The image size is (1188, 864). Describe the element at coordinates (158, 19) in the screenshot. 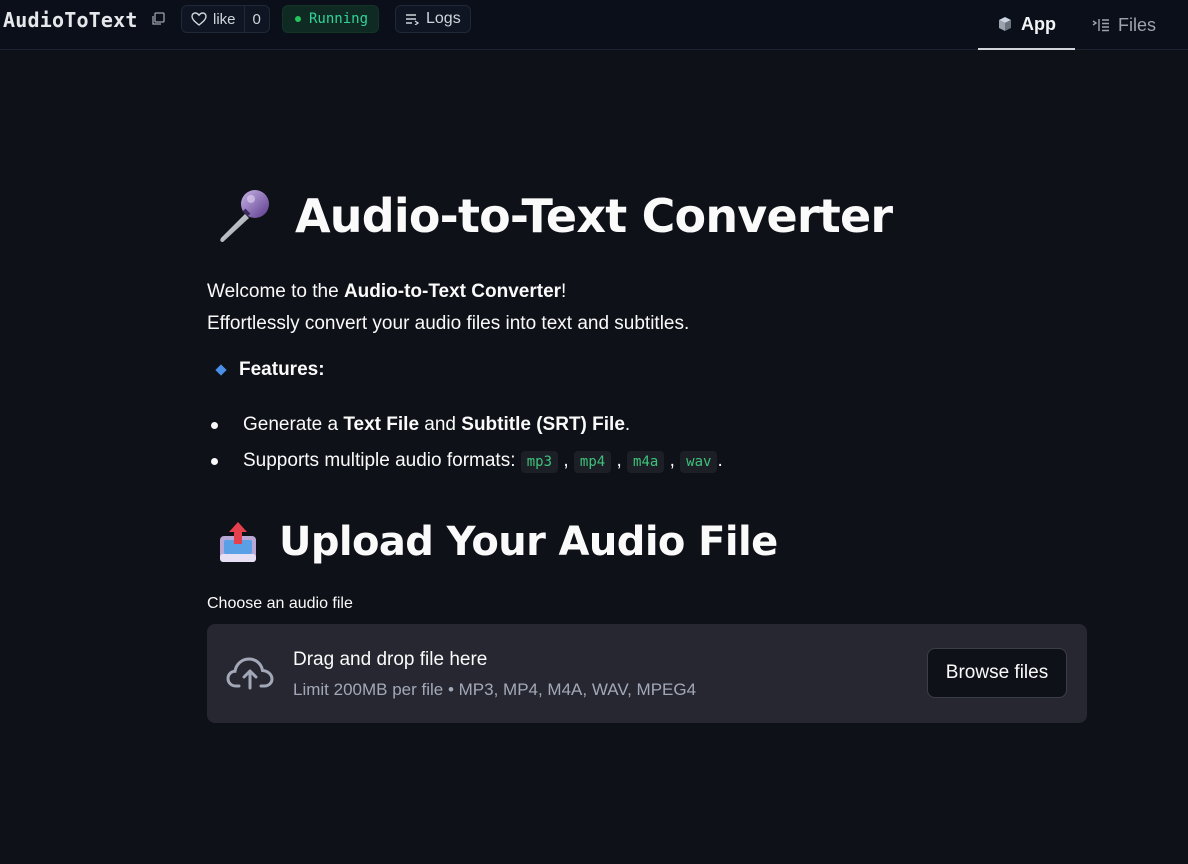

I see `copy-icon` at that location.